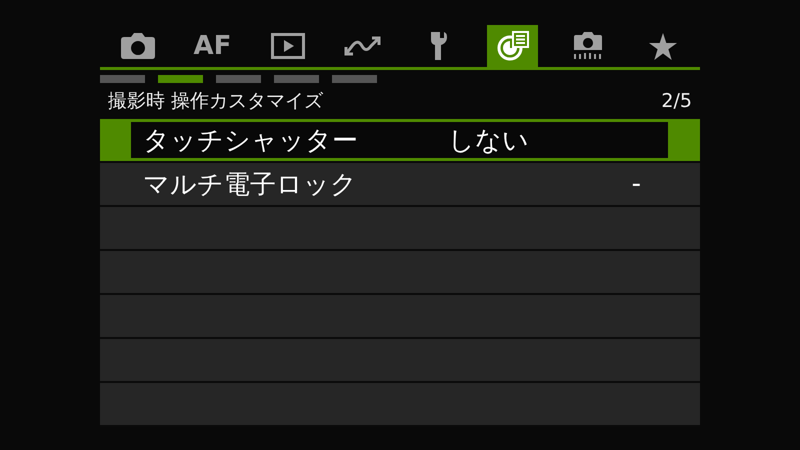 The width and height of the screenshot is (800, 450). I want to click on setting-value: -, so click(636, 184).